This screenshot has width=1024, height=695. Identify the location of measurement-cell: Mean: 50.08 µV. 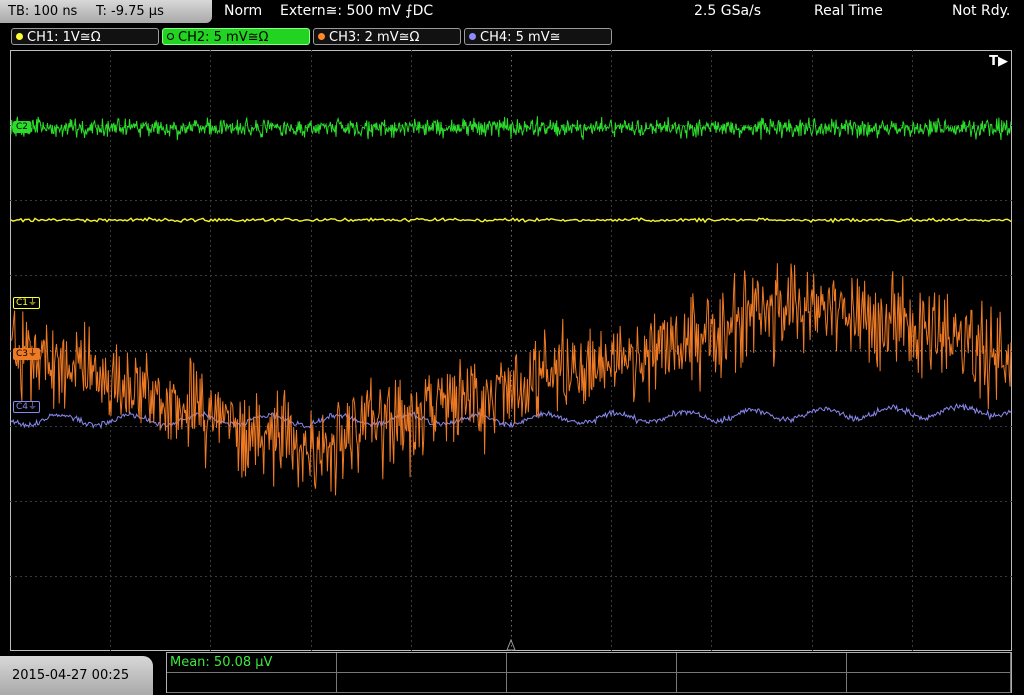
(252, 663).